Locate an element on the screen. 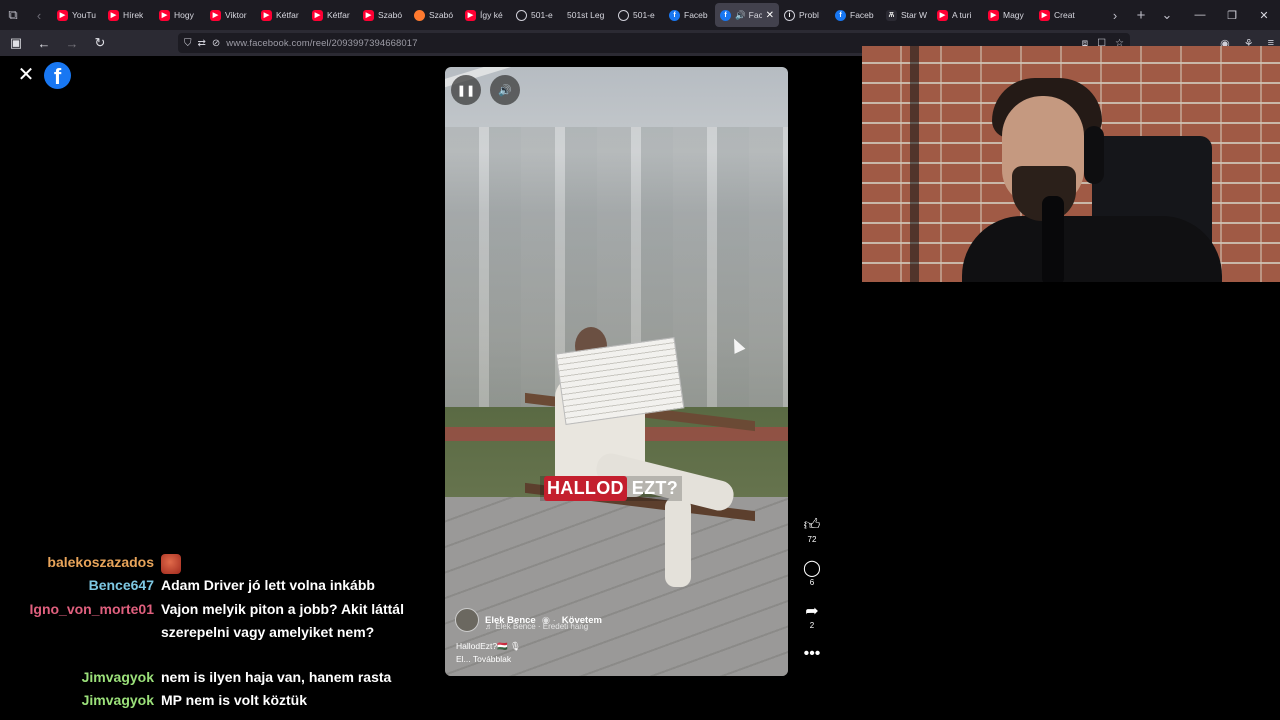 This screenshot has height=720, width=1280. browser-tab: 501st Leg is located at coordinates (587, 15).